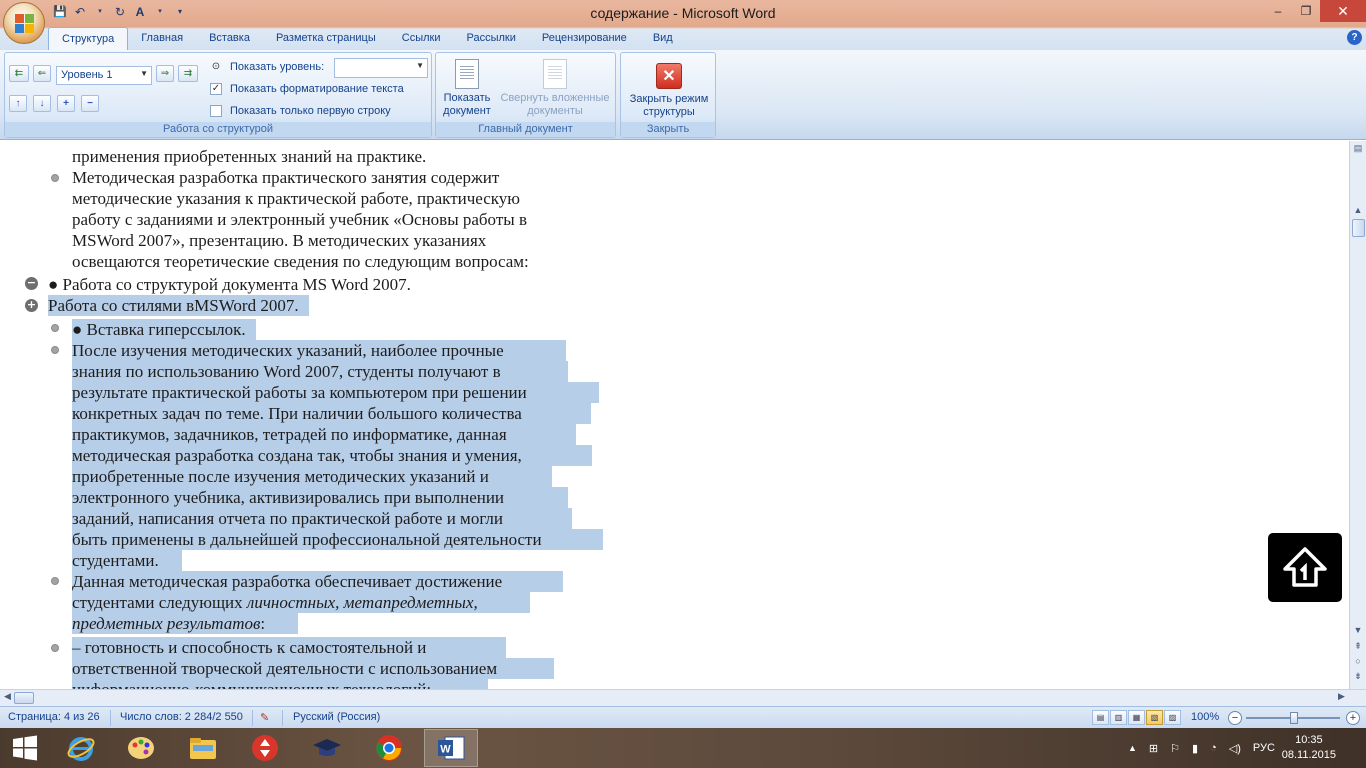  What do you see at coordinates (1353, 718) in the screenshot?
I see `zoom-in-icon: +` at bounding box center [1353, 718].